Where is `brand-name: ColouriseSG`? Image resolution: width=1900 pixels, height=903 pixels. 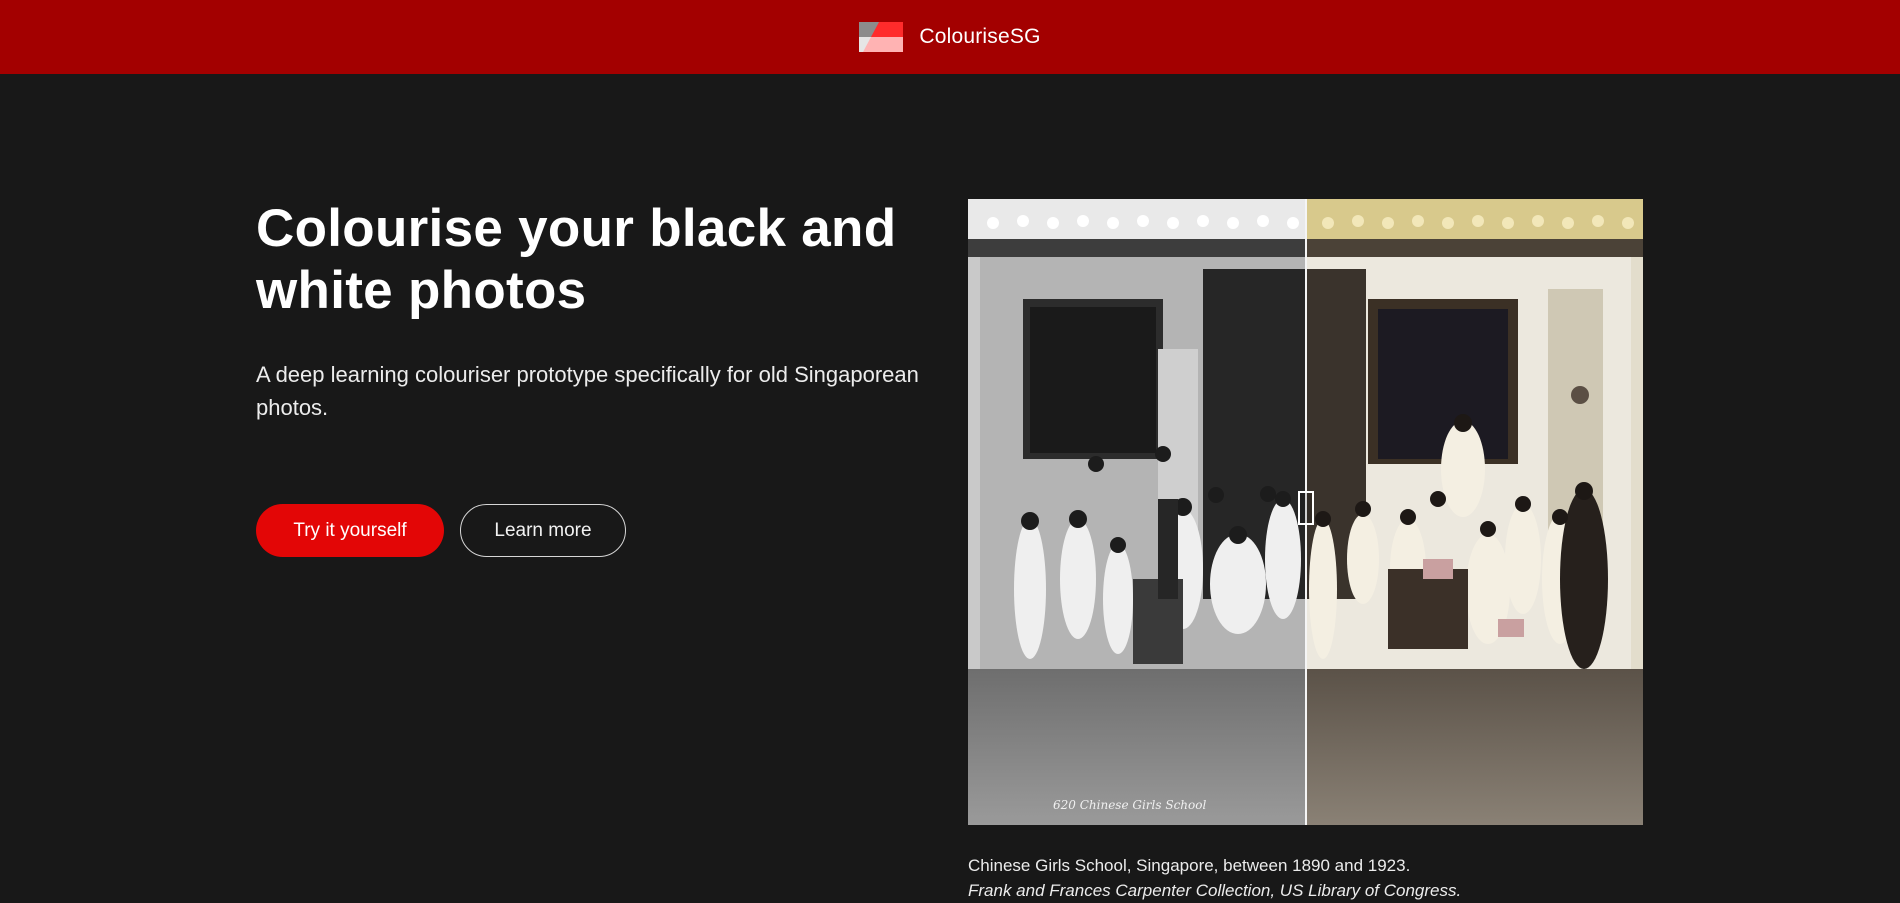
brand-name: ColouriseSG is located at coordinates (980, 36).